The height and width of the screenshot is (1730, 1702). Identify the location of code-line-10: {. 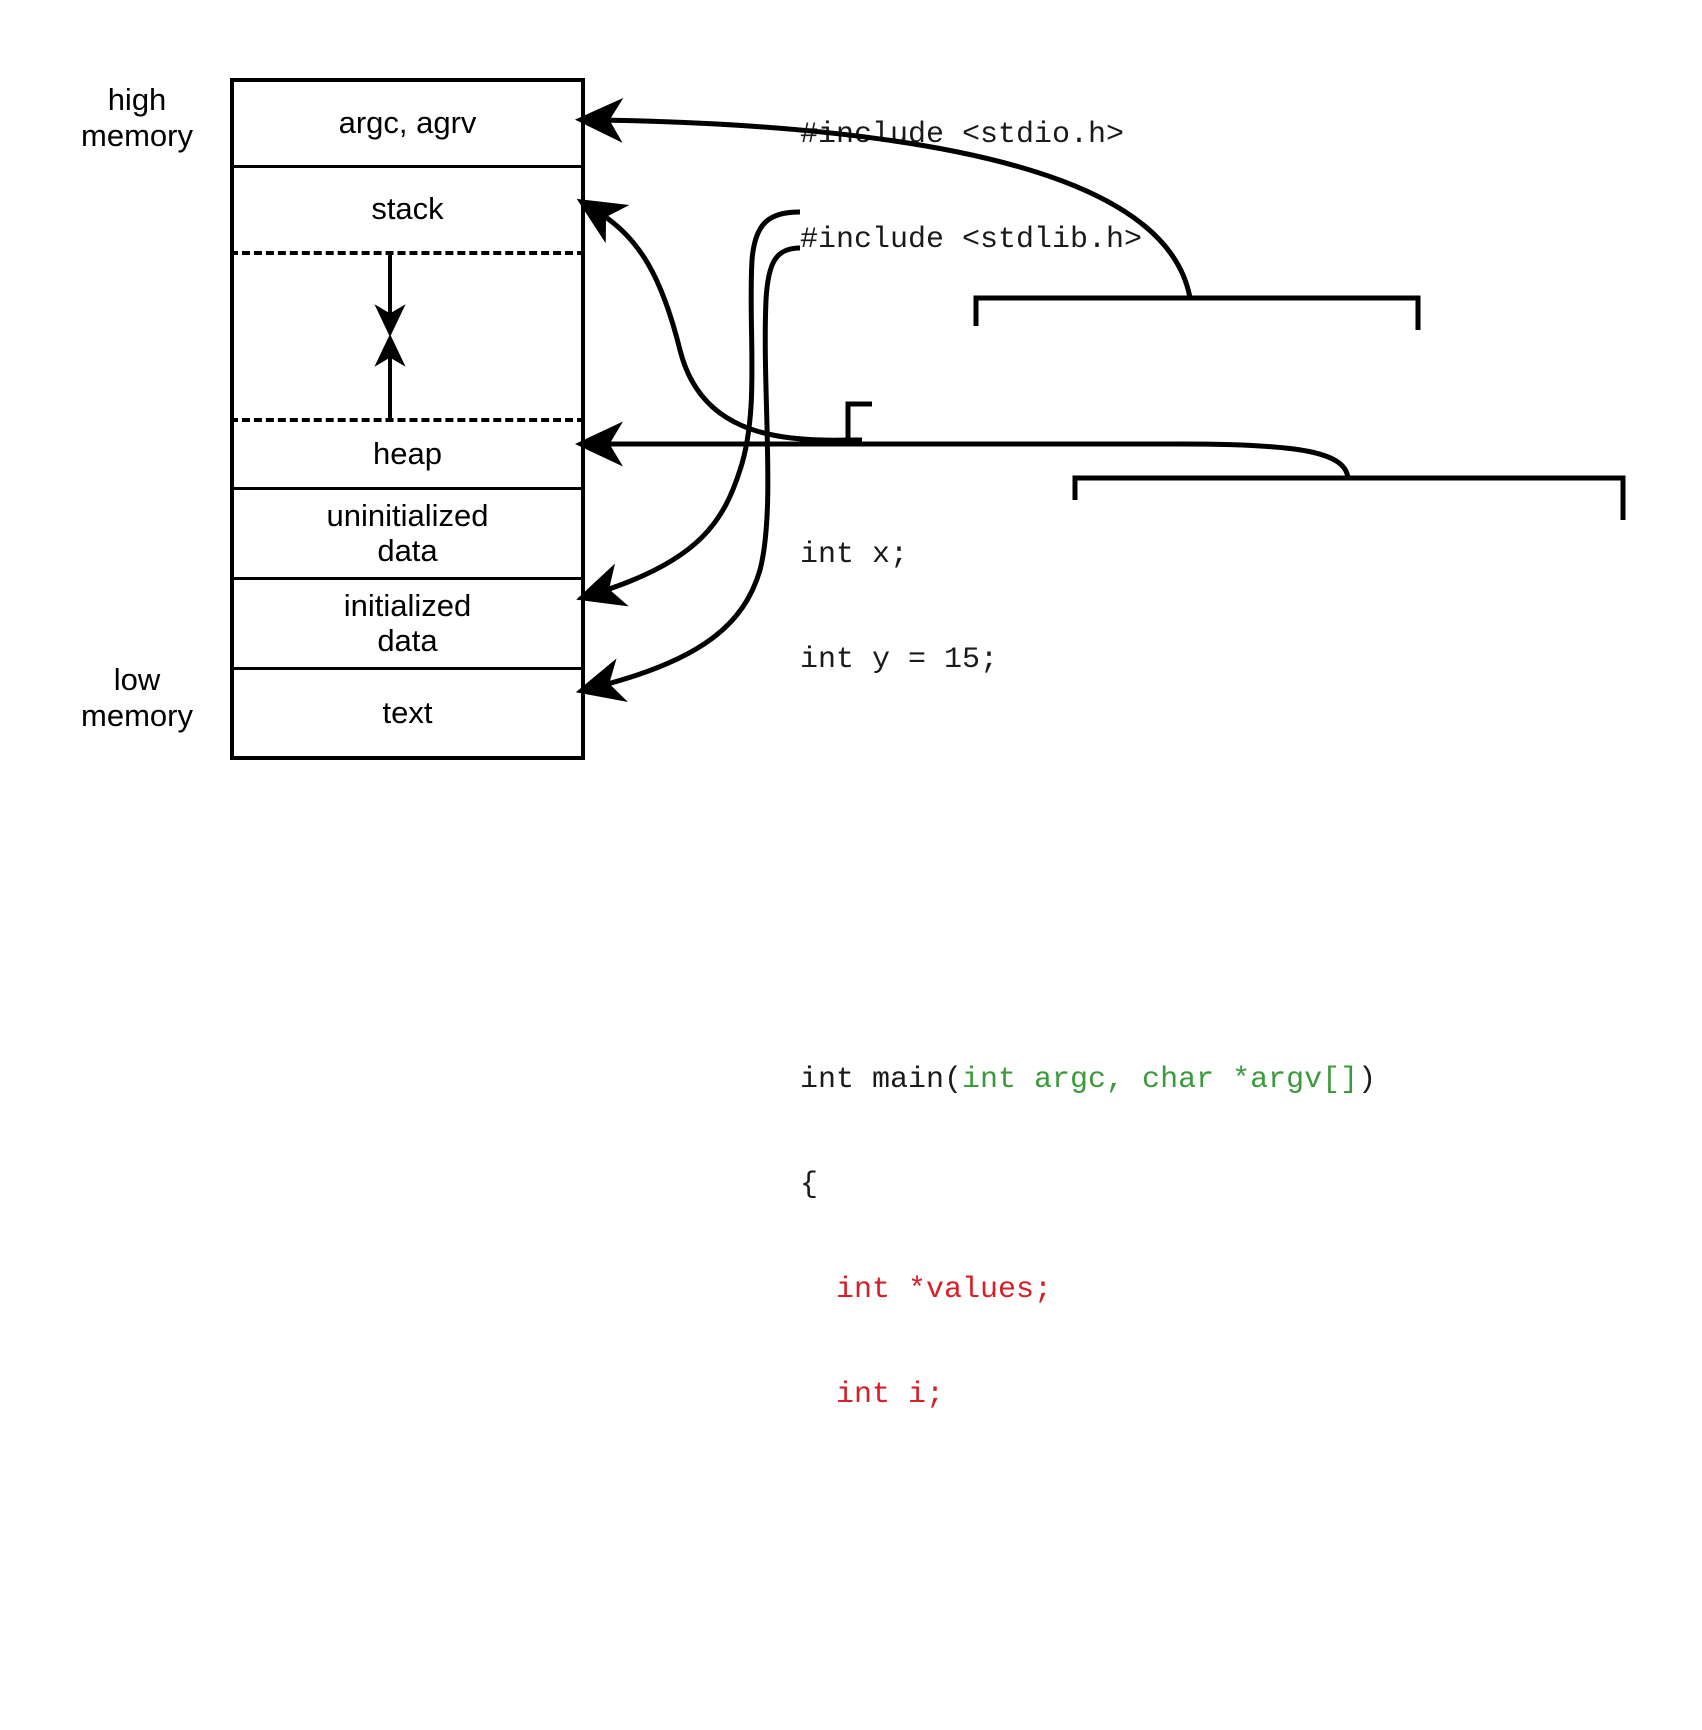
(1160, 1185).